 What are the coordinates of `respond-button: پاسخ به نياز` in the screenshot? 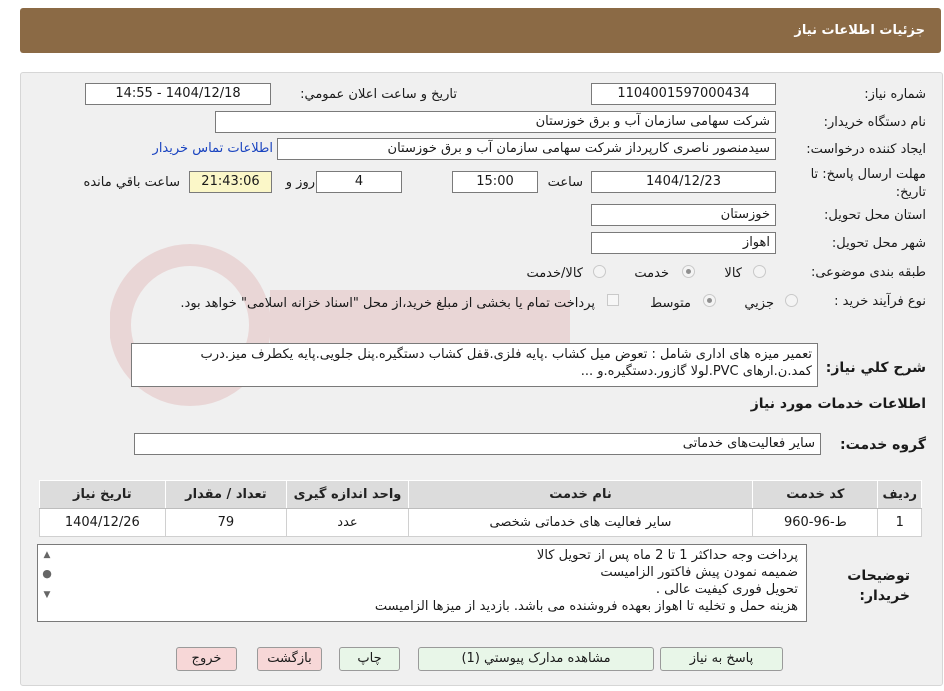 It's located at (721, 659).